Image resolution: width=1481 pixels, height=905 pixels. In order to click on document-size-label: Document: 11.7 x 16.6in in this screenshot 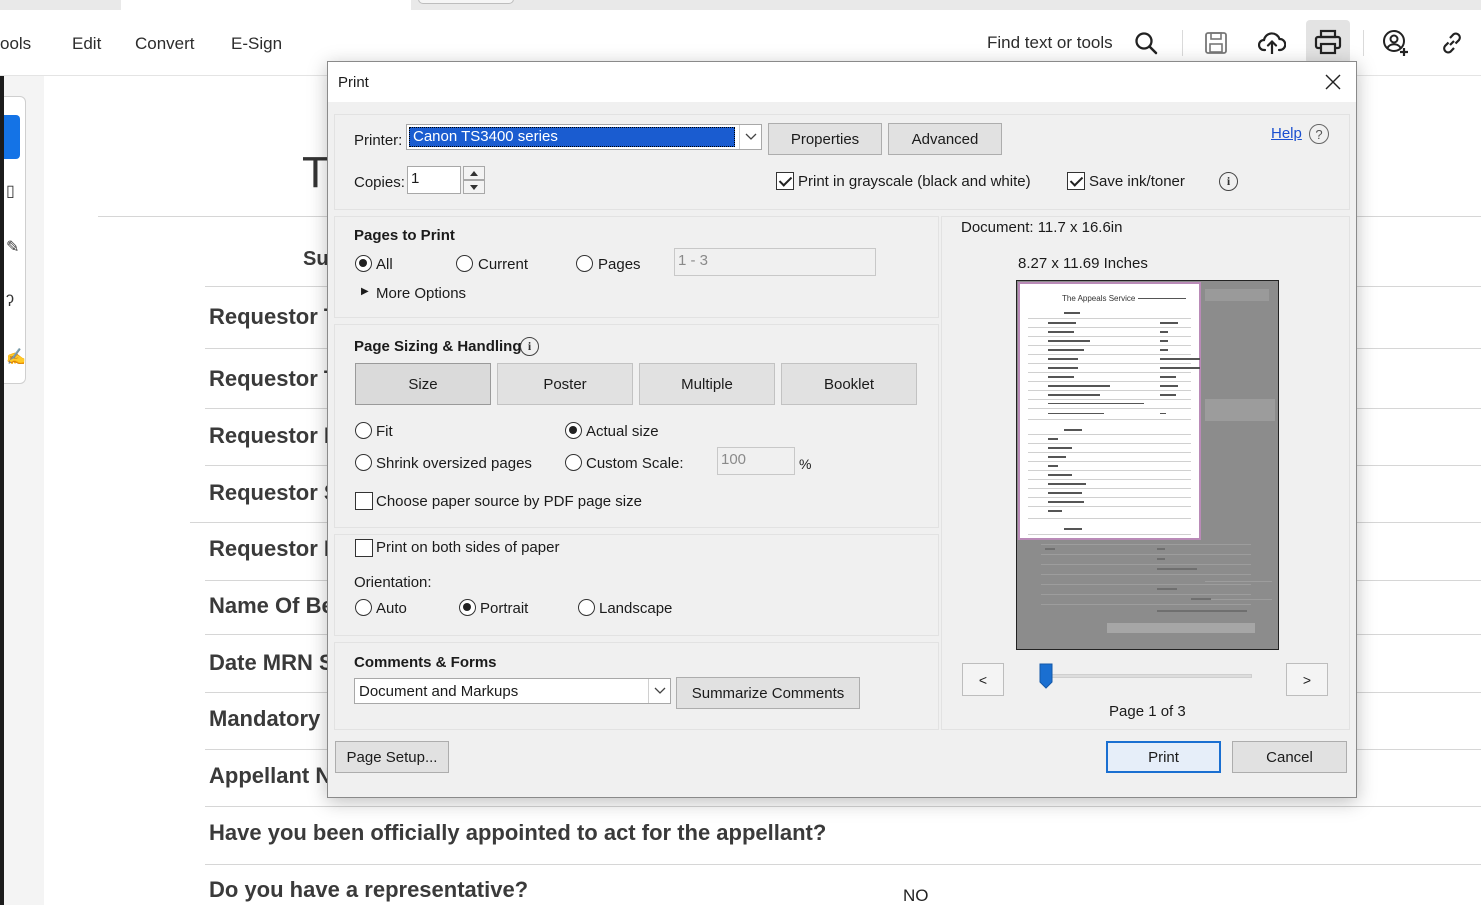, I will do `click(1042, 227)`.